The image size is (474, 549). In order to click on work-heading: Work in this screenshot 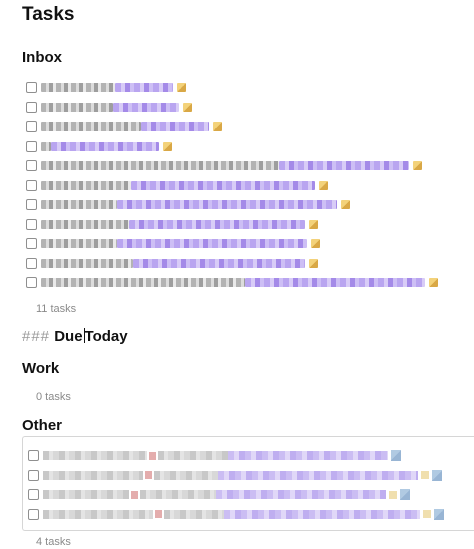, I will do `click(41, 368)`.